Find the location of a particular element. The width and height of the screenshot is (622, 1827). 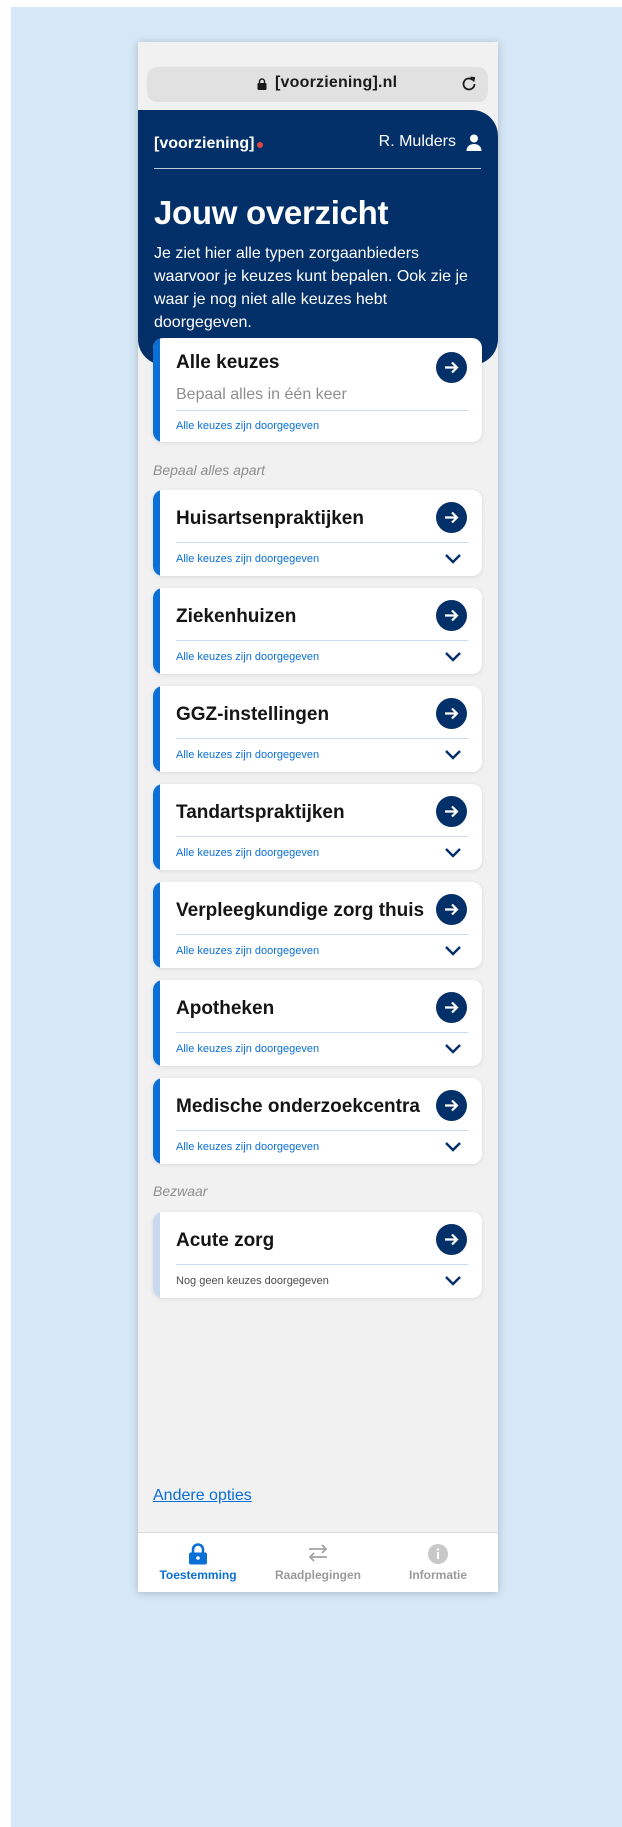

nav-item-raadplegingen: Raadplegingen is located at coordinates (318, 1562).